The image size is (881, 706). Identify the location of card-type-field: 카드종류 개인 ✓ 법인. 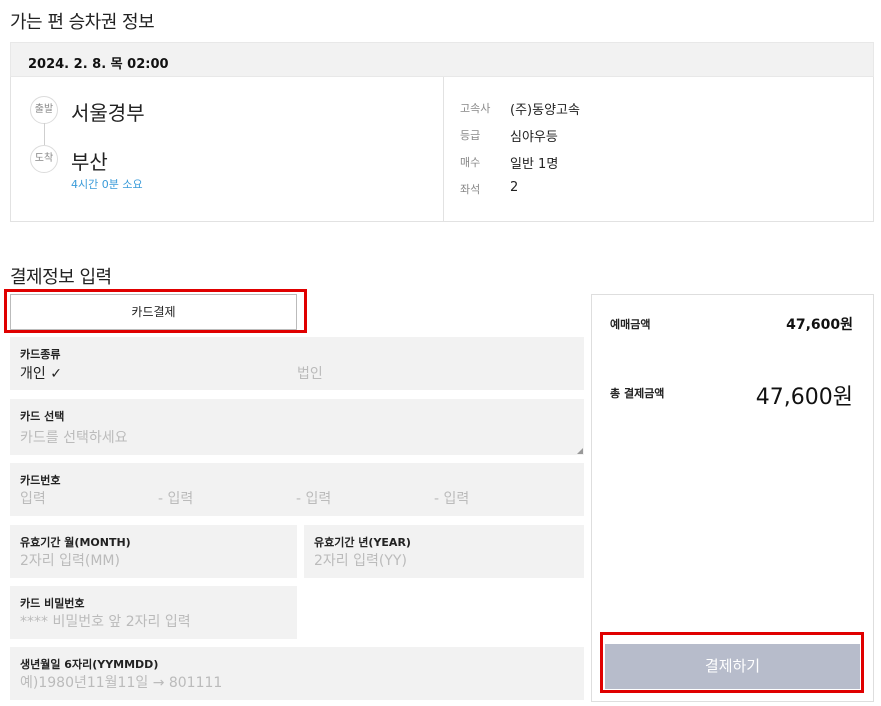
(297, 363).